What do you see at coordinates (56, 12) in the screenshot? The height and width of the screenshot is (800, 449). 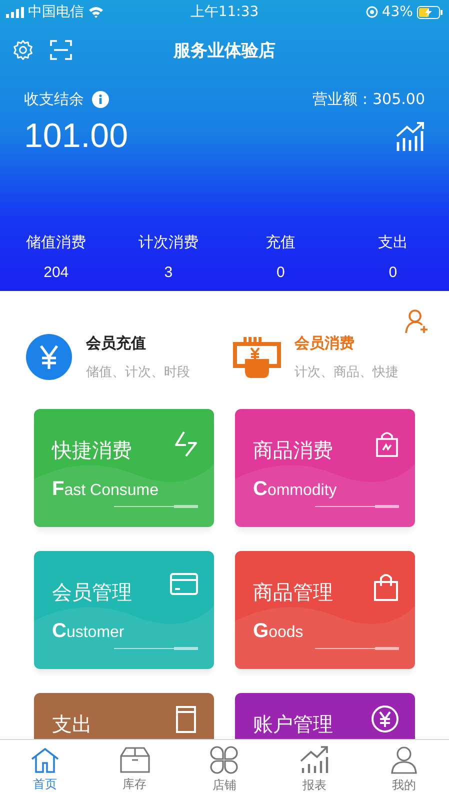 I see `carrier-name: 中国电信` at bounding box center [56, 12].